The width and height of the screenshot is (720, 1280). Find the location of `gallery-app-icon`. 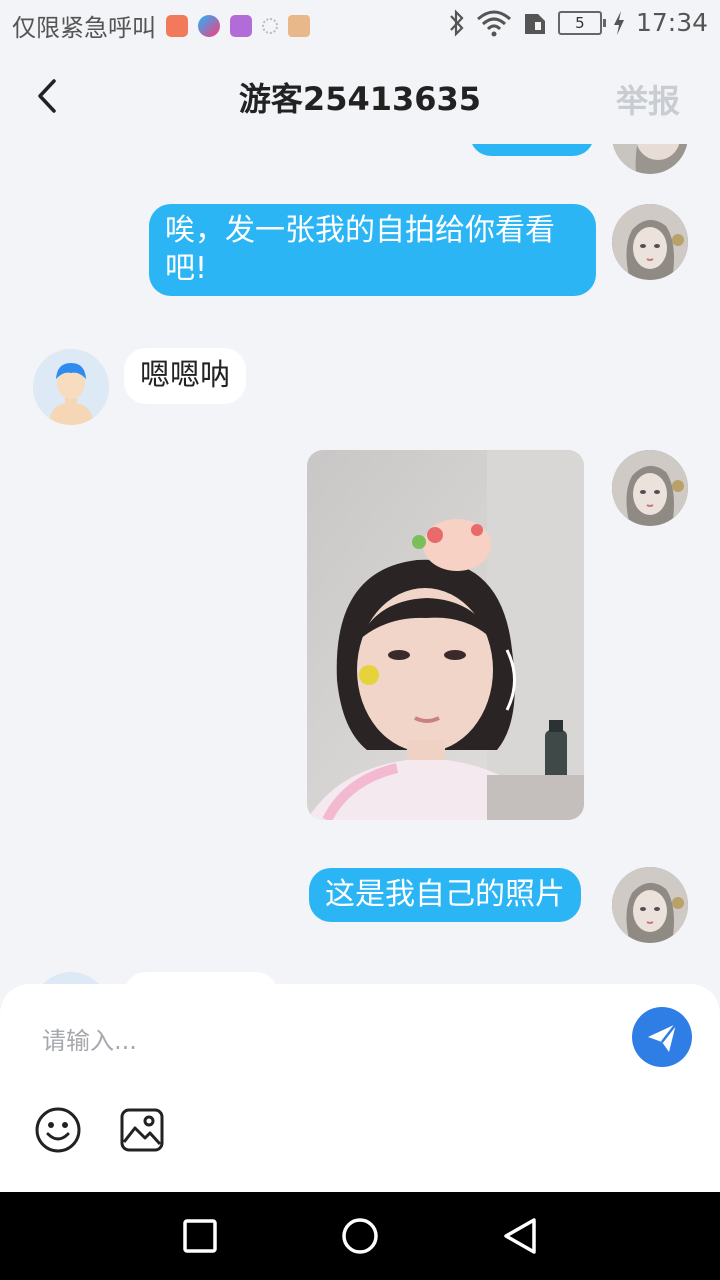

gallery-app-icon is located at coordinates (241, 25).